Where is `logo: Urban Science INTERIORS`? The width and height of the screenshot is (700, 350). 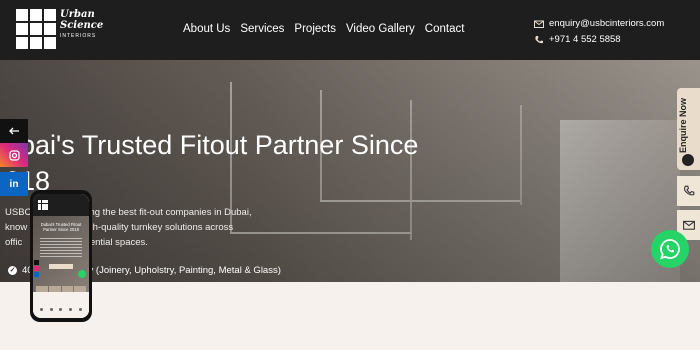
logo: Urban Science INTERIORS is located at coordinates (59, 30).